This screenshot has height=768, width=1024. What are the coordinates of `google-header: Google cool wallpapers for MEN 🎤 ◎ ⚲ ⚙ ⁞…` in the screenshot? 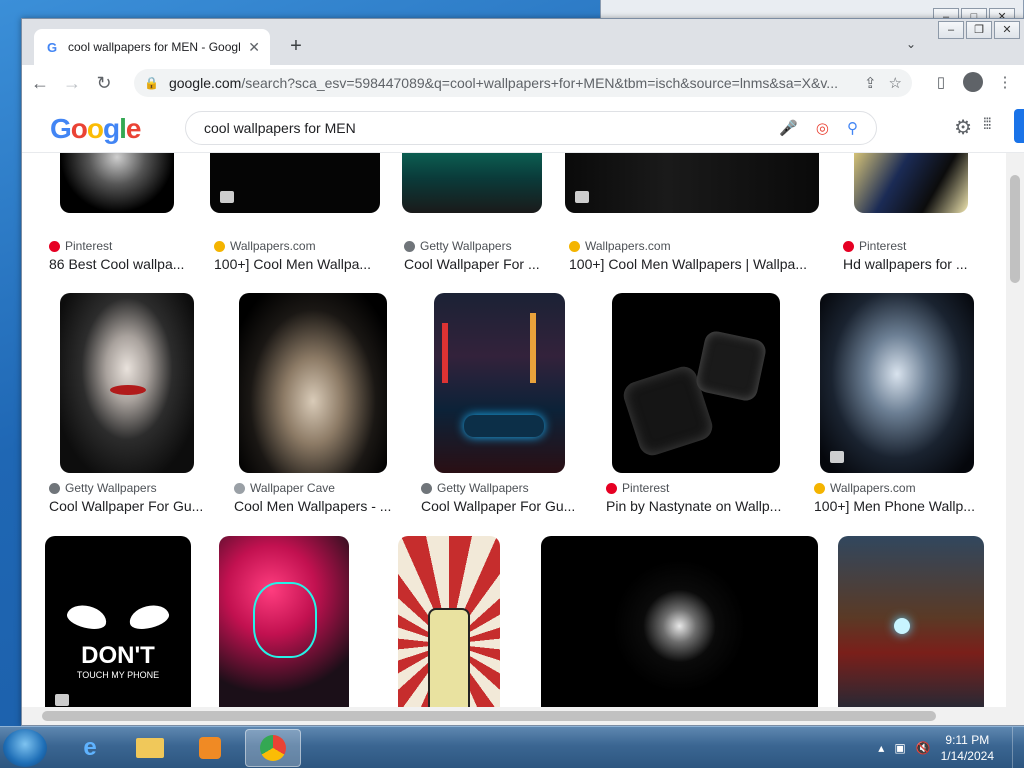 It's located at (523, 127).